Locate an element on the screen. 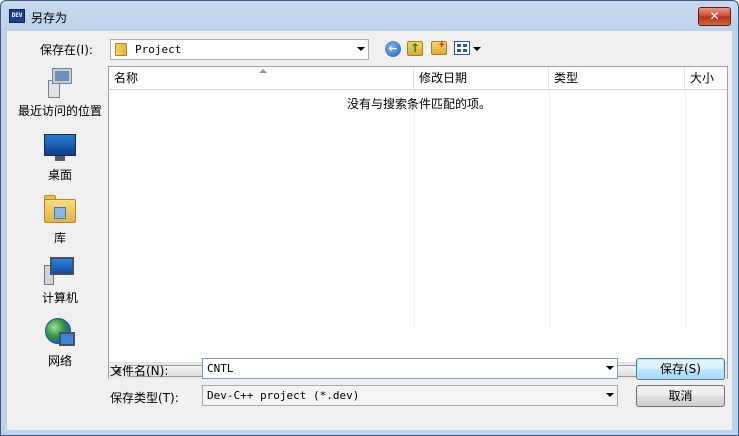 This screenshot has width=739, height=436. network-icon is located at coordinates (60, 333).